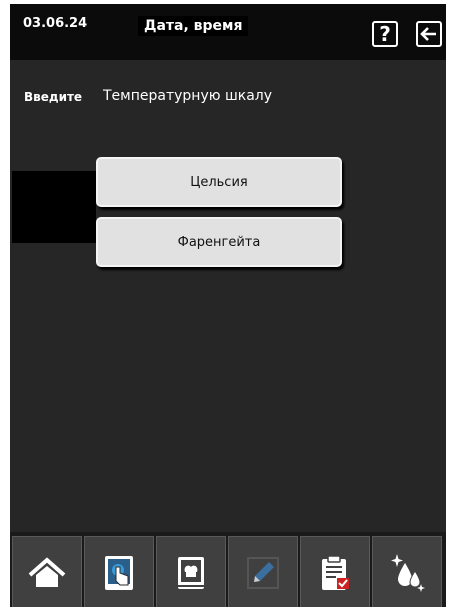 Image resolution: width=450 pixels, height=607 pixels. I want to click on bottom-nav, so click(228, 569).